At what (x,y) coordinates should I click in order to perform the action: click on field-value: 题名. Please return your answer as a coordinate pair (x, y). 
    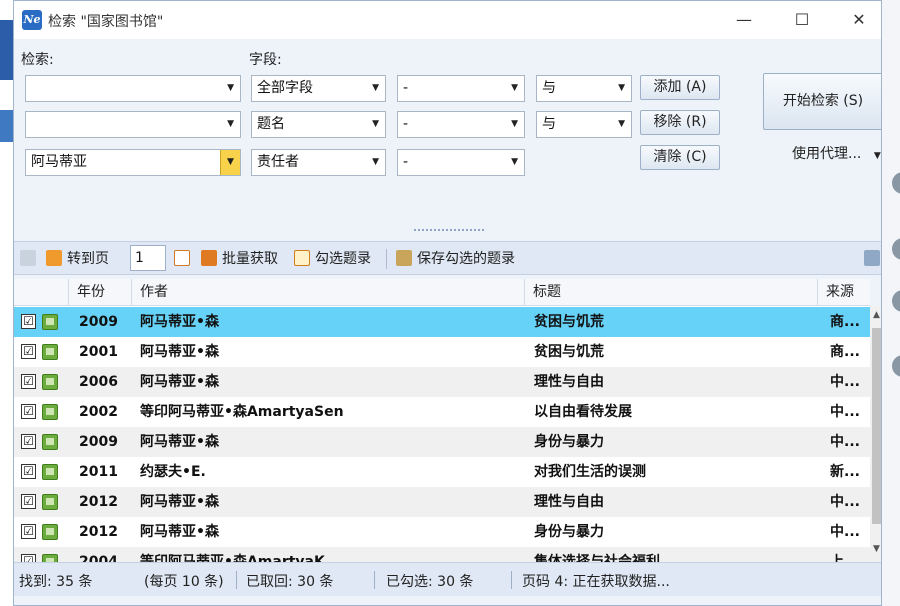
    Looking at the image, I should click on (271, 124).